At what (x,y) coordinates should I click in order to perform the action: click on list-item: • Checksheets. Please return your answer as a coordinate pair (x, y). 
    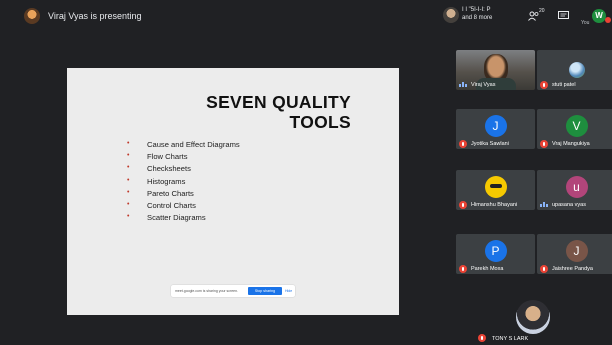
    Looking at the image, I should click on (183, 170).